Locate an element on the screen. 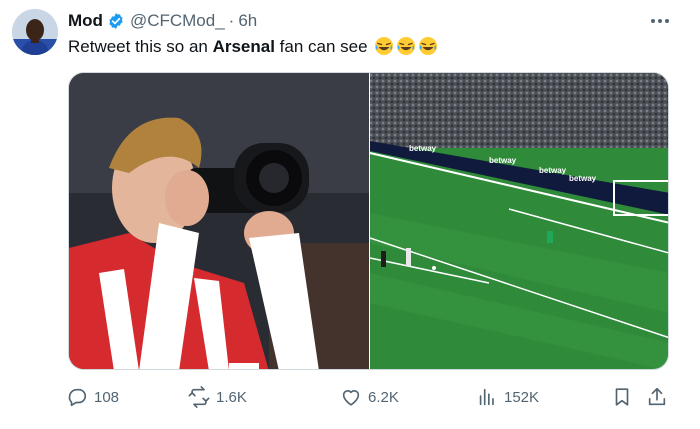 The height and width of the screenshot is (429, 700). tweet-text-part: Retweet this so an is located at coordinates (140, 46).